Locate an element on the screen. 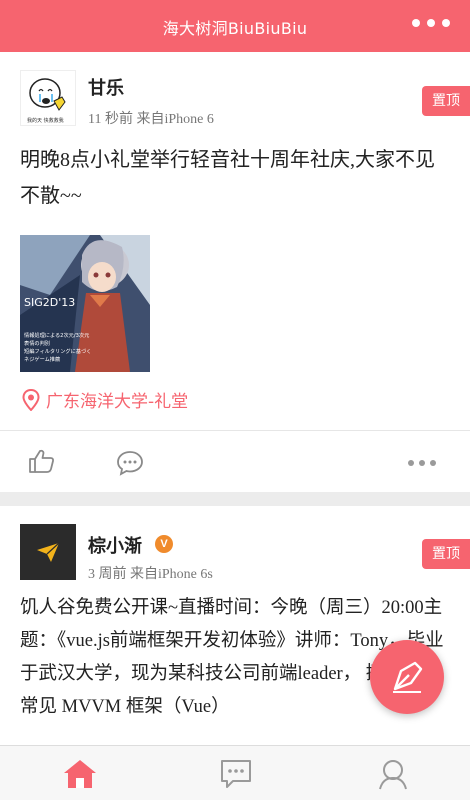 Image resolution: width=470 pixels, height=800 pixels. more-menu-icon is located at coordinates (431, 23).